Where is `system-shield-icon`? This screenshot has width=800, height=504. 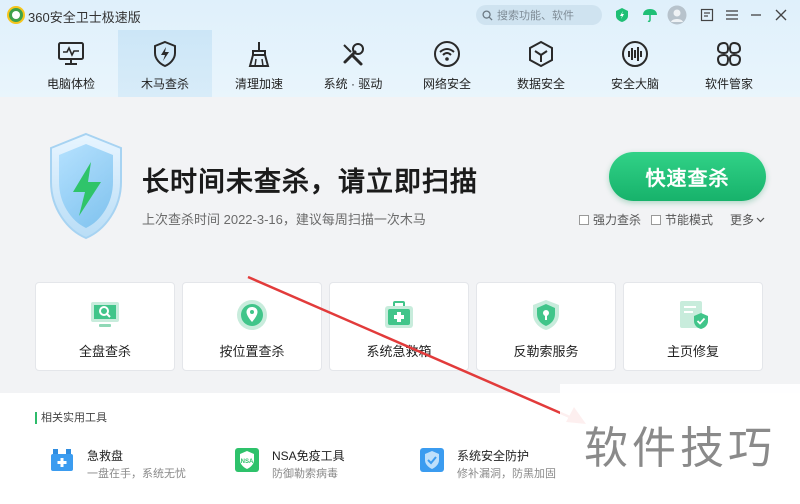
system-shield-icon is located at coordinates (432, 460).